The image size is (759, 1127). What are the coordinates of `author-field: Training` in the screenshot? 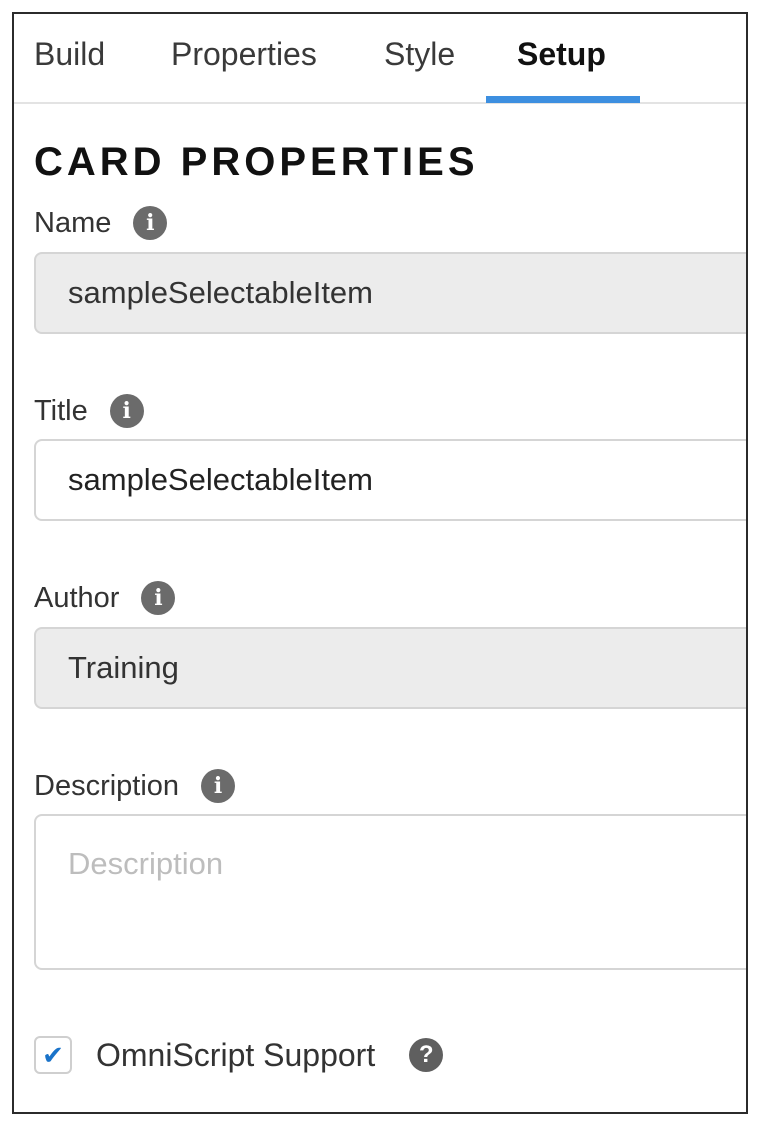 It's located at (390, 668).